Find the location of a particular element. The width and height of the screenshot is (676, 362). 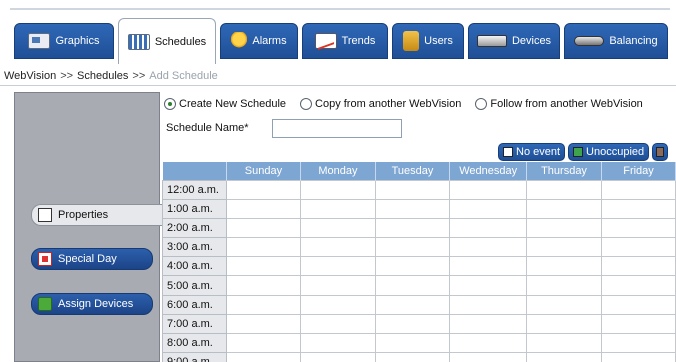

sidebar-item-special-day: Special Day is located at coordinates (92, 259).